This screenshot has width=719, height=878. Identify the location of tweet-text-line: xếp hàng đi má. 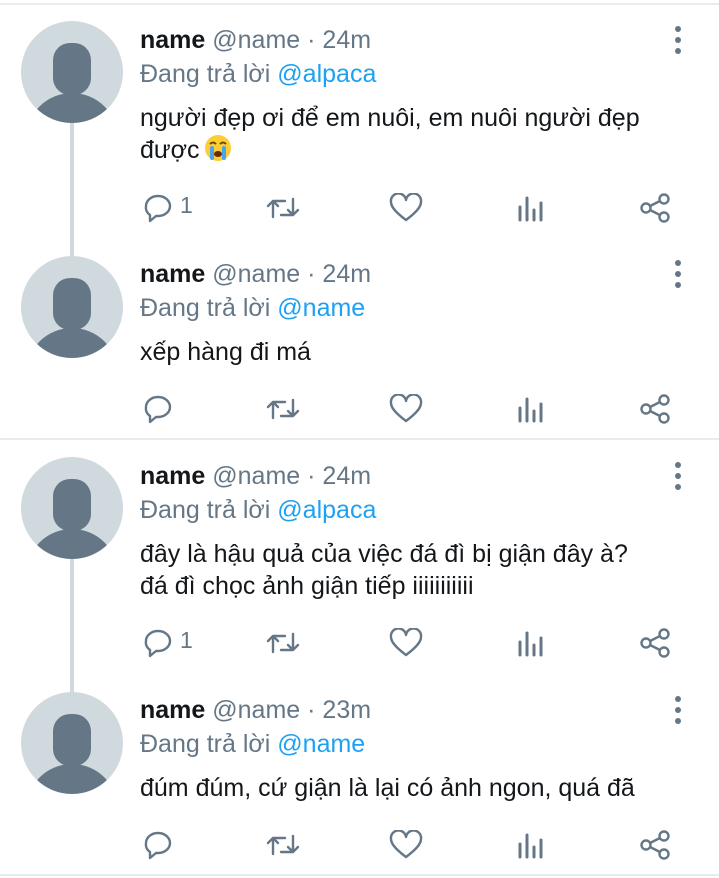
(225, 352).